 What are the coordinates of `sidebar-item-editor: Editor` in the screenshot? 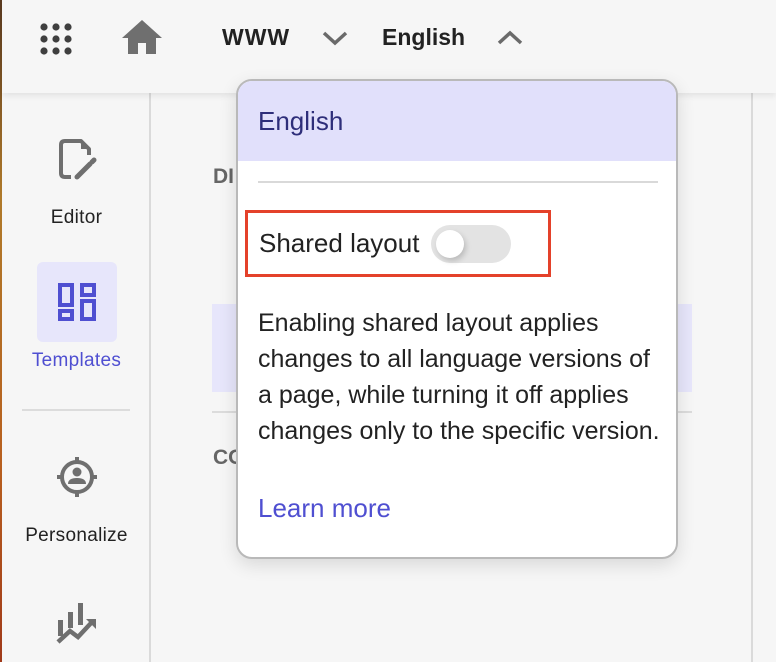 It's located at (76, 174).